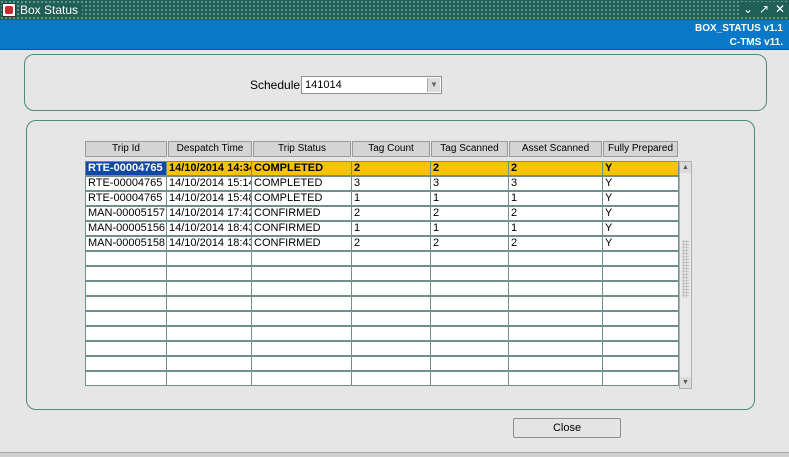 This screenshot has width=789, height=457. I want to click on cell-trip-id: MAN-00005156, so click(126, 228).